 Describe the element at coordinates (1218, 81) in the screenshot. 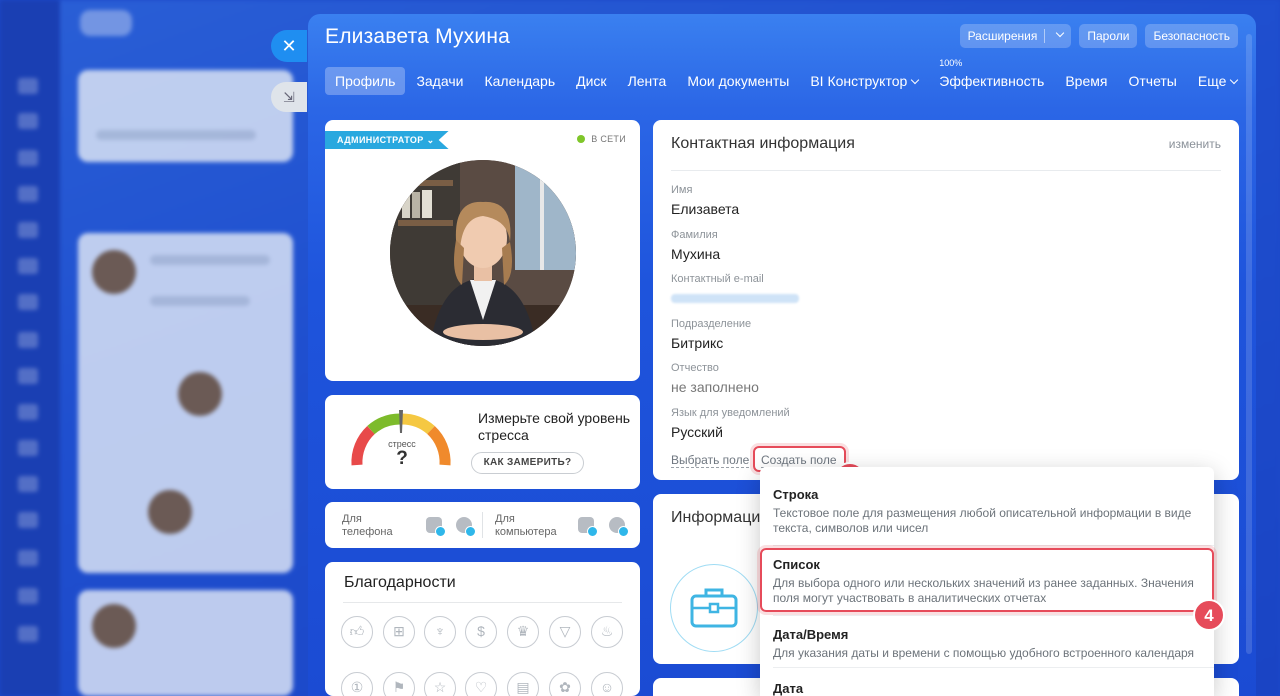

I see `tab-more: Еще` at that location.